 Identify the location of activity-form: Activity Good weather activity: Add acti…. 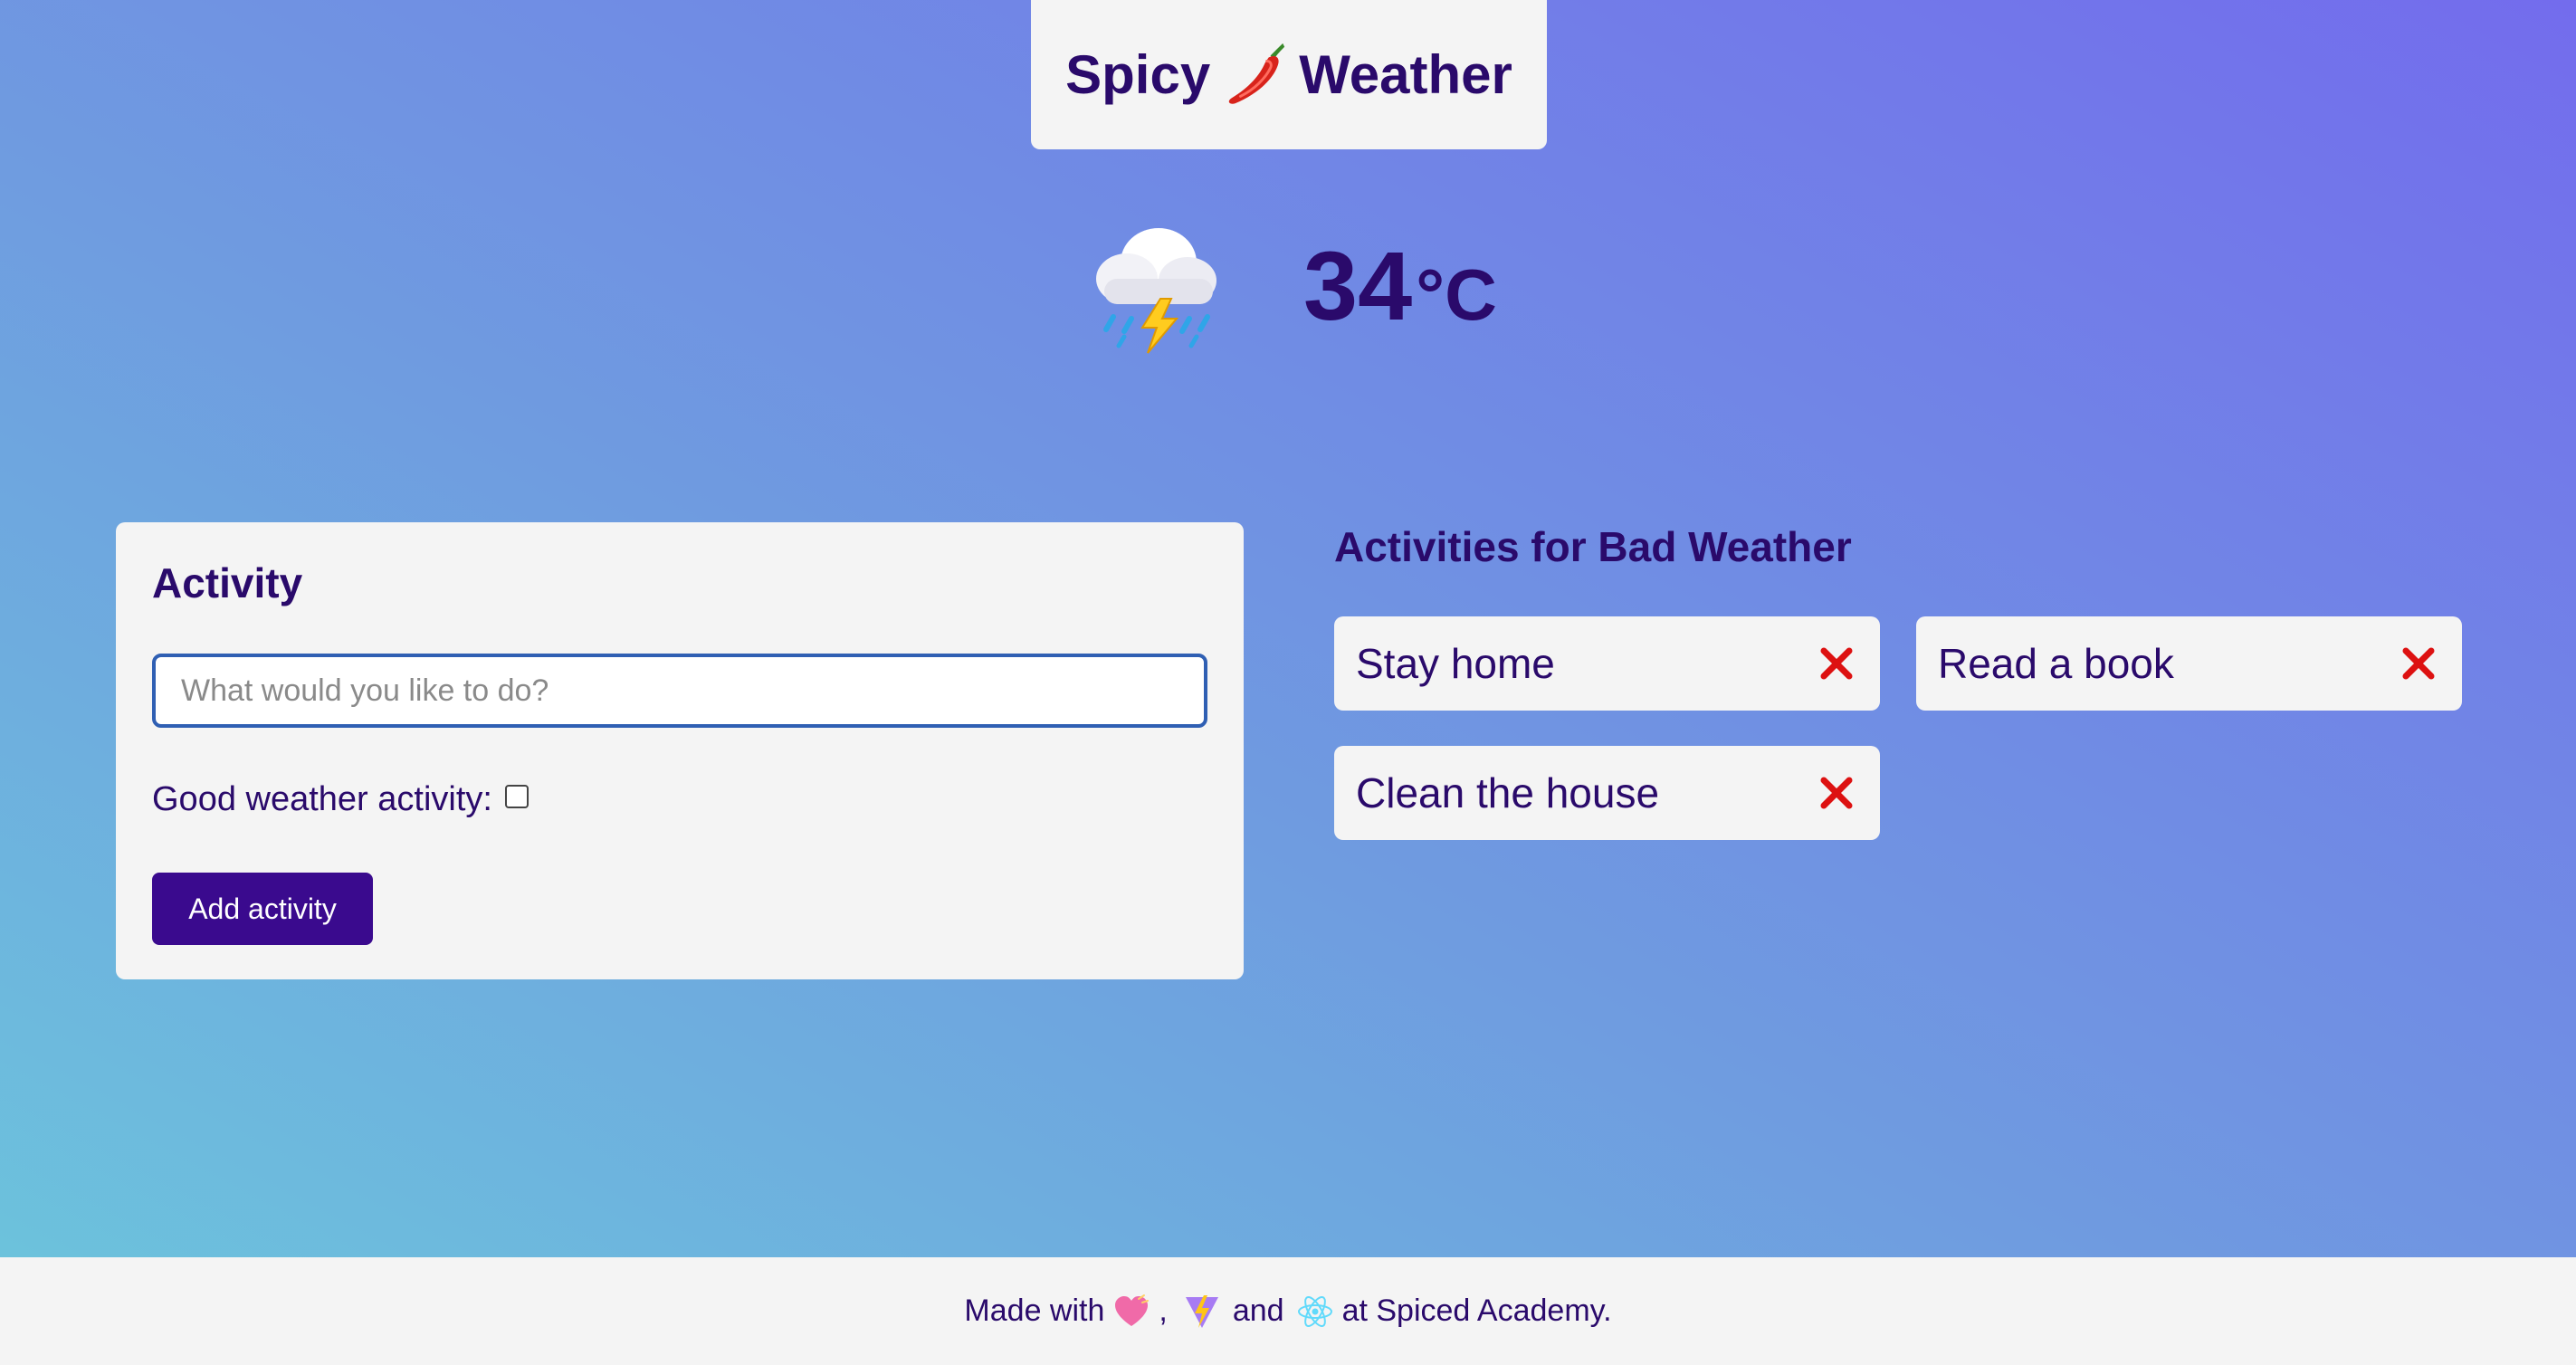
(680, 750).